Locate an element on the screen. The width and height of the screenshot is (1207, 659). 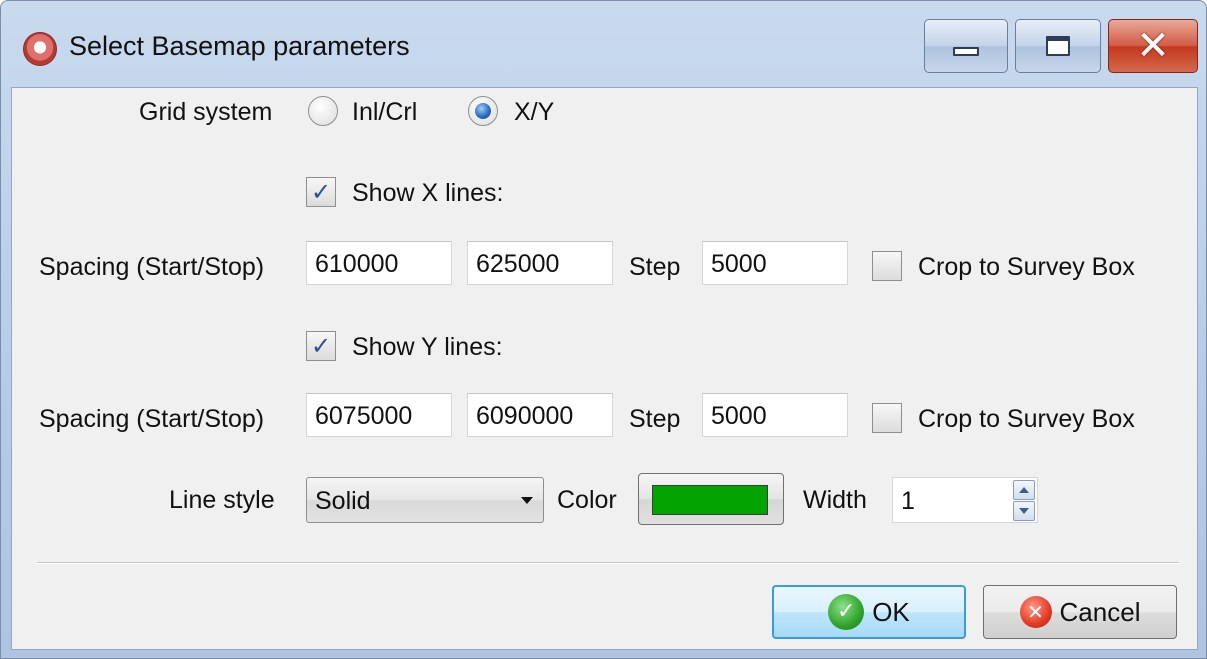
ok-button: ✓ OK is located at coordinates (869, 612).